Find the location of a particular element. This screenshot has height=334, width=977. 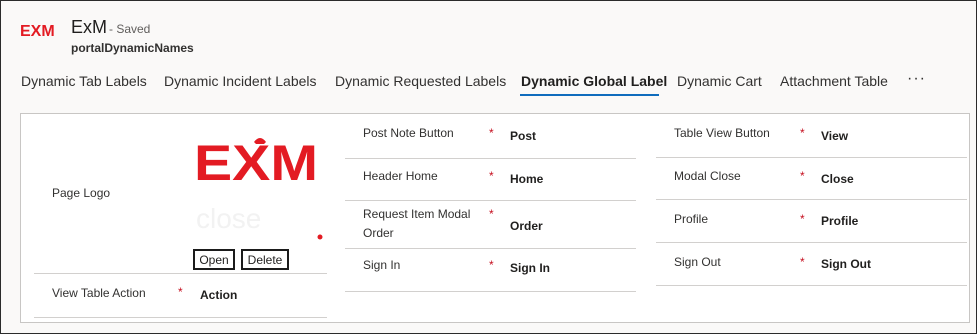

post-note-button-value: Post is located at coordinates (523, 136).